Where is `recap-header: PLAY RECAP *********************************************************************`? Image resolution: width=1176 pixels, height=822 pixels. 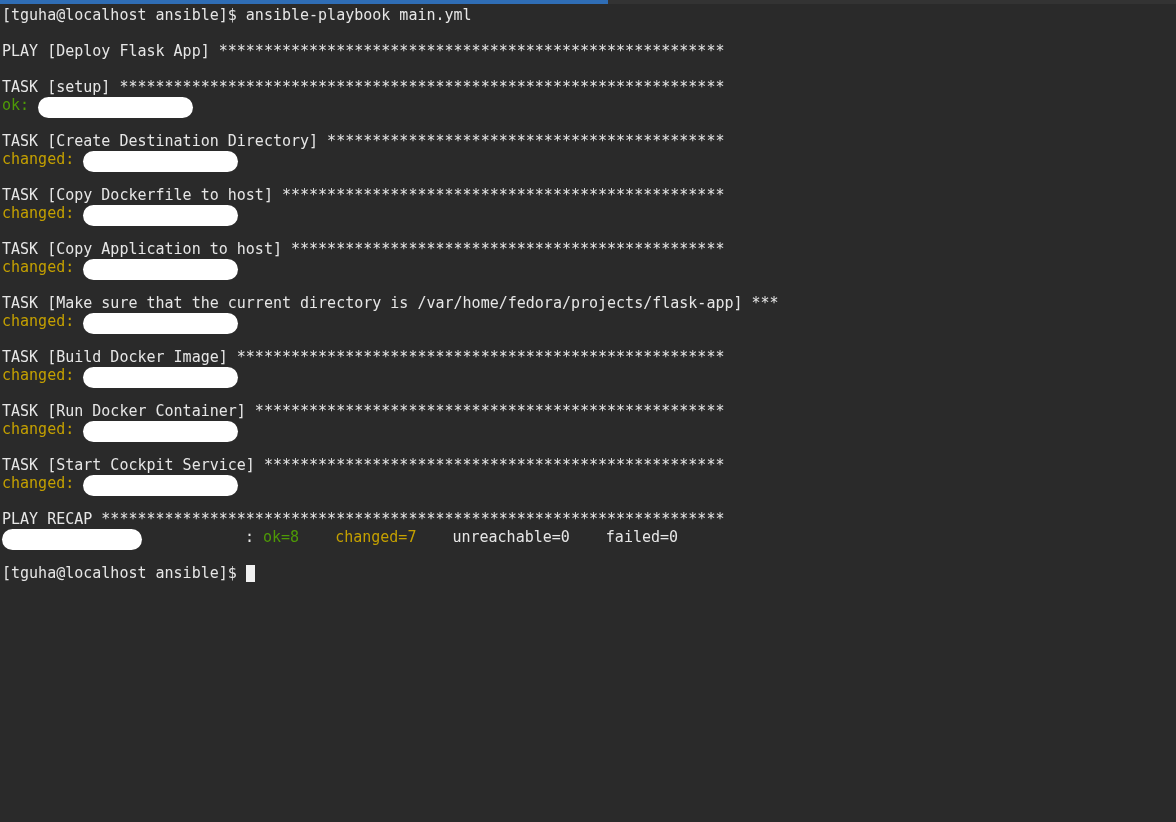 recap-header: PLAY RECAP ********************************************************************* is located at coordinates (364, 519).